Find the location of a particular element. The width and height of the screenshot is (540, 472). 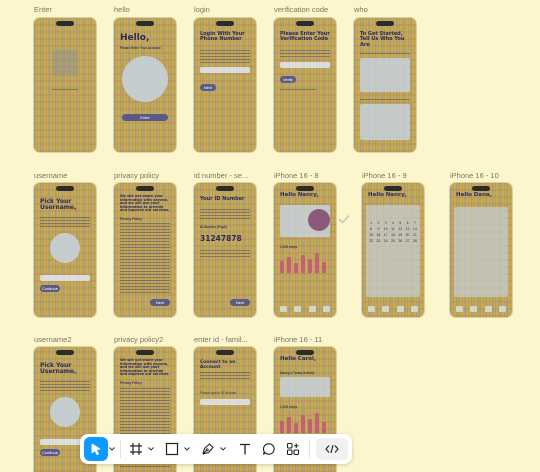

calendar-panel is located at coordinates (393, 251).